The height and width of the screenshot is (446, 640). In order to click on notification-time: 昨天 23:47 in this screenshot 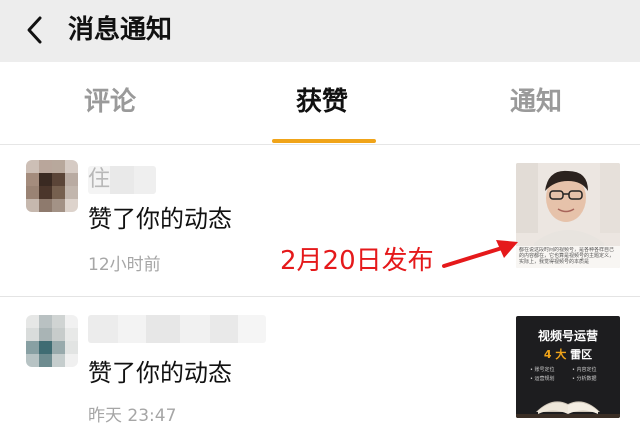, I will do `click(132, 416)`.